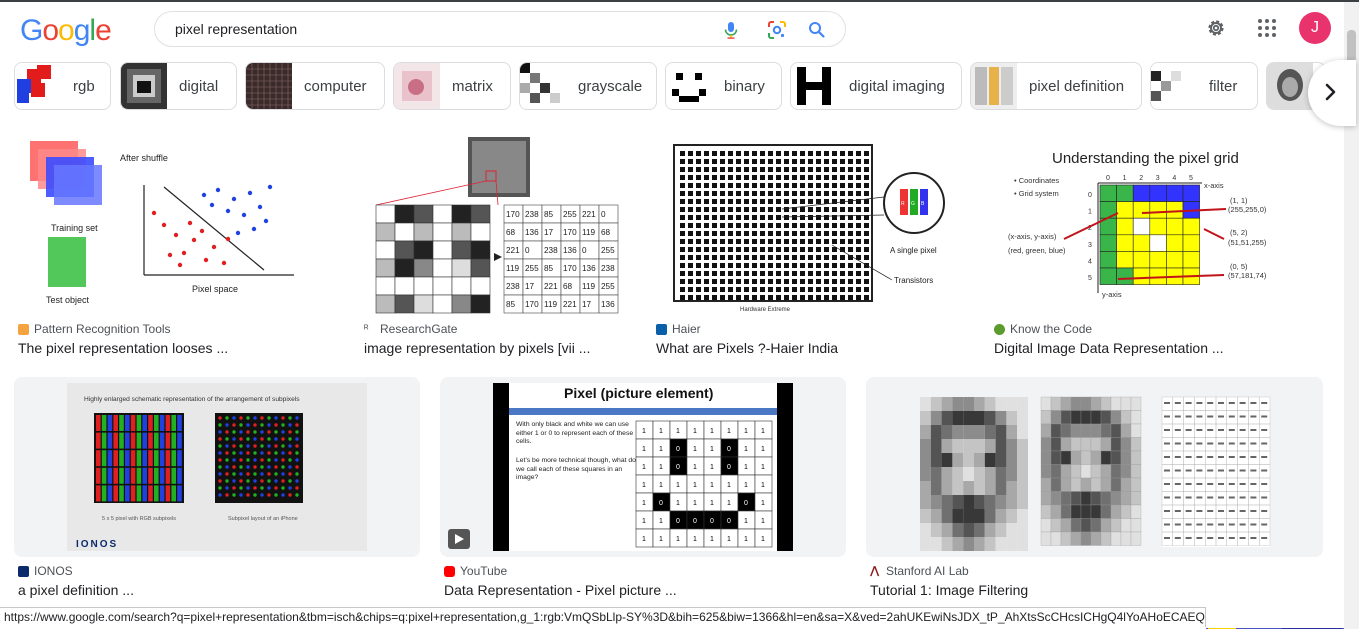 This screenshot has width=1359, height=629. I want to click on gear-icon, so click(1216, 28).